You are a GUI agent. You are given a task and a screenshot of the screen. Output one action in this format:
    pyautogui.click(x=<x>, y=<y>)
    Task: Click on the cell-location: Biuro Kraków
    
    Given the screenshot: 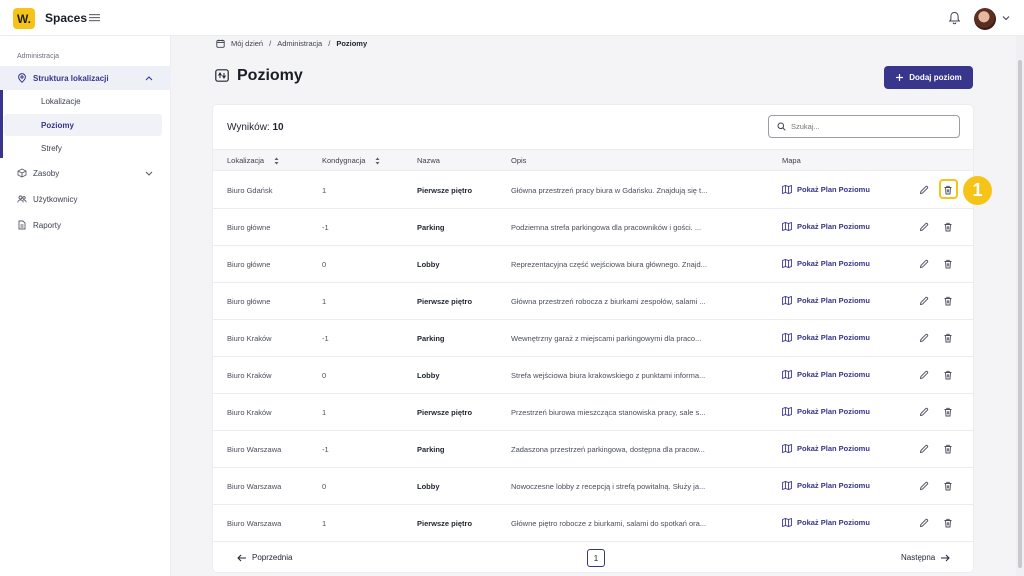 What is the action you would take?
    pyautogui.click(x=249, y=375)
    